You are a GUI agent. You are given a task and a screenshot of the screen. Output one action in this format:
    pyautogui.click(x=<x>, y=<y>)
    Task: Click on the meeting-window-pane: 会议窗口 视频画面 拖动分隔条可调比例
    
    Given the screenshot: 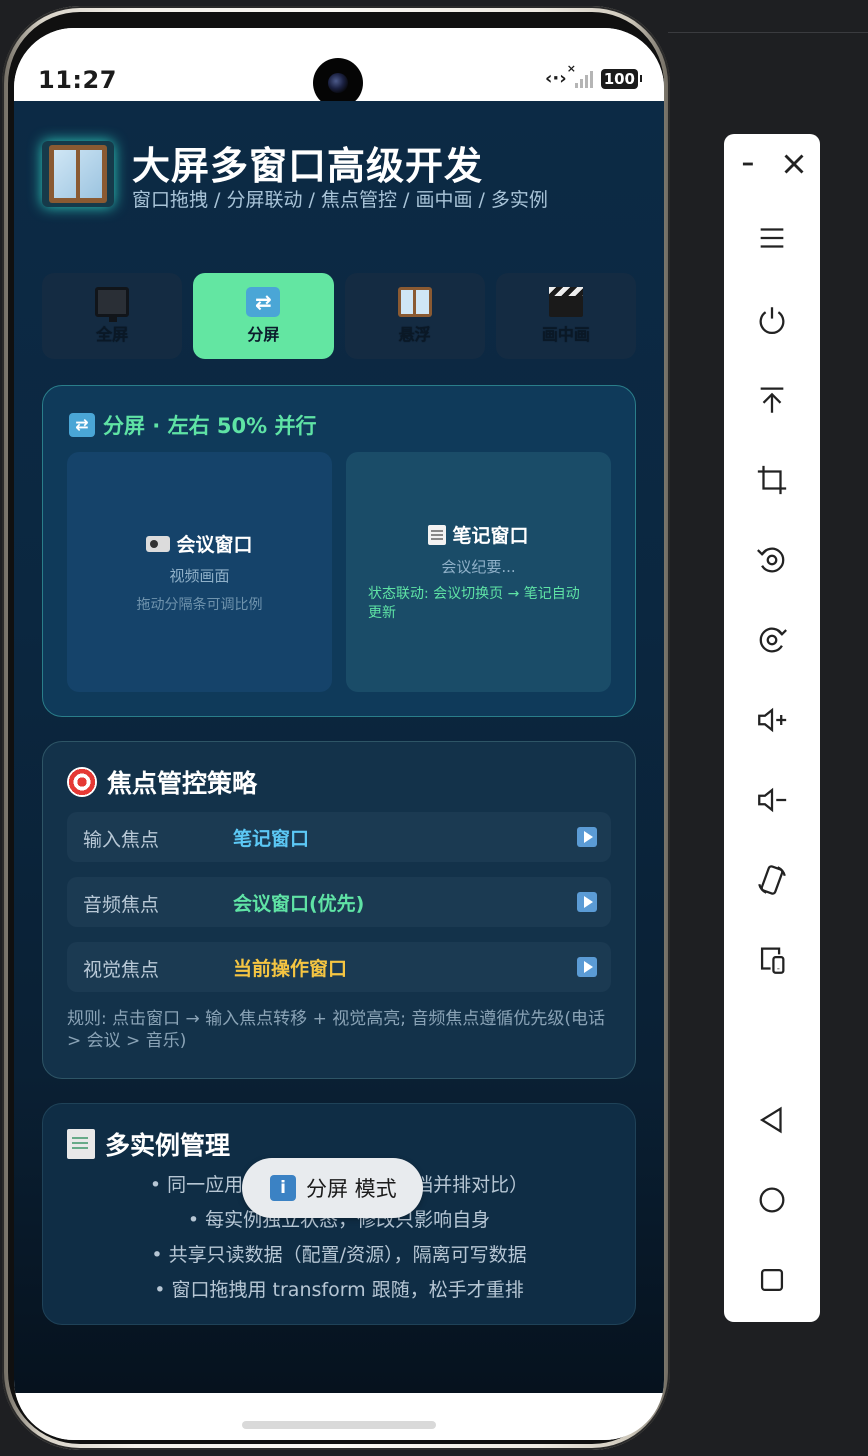 What is the action you would take?
    pyautogui.click(x=199, y=572)
    